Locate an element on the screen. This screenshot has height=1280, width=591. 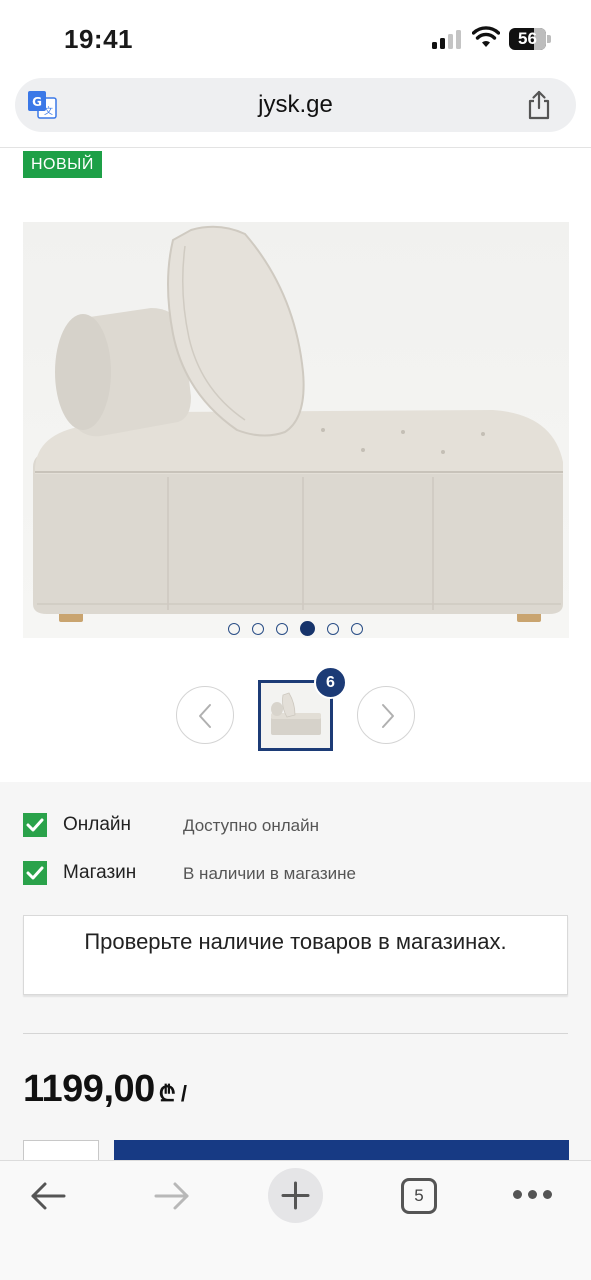
status-bar: 19:41 56 is located at coordinates (295, 38).